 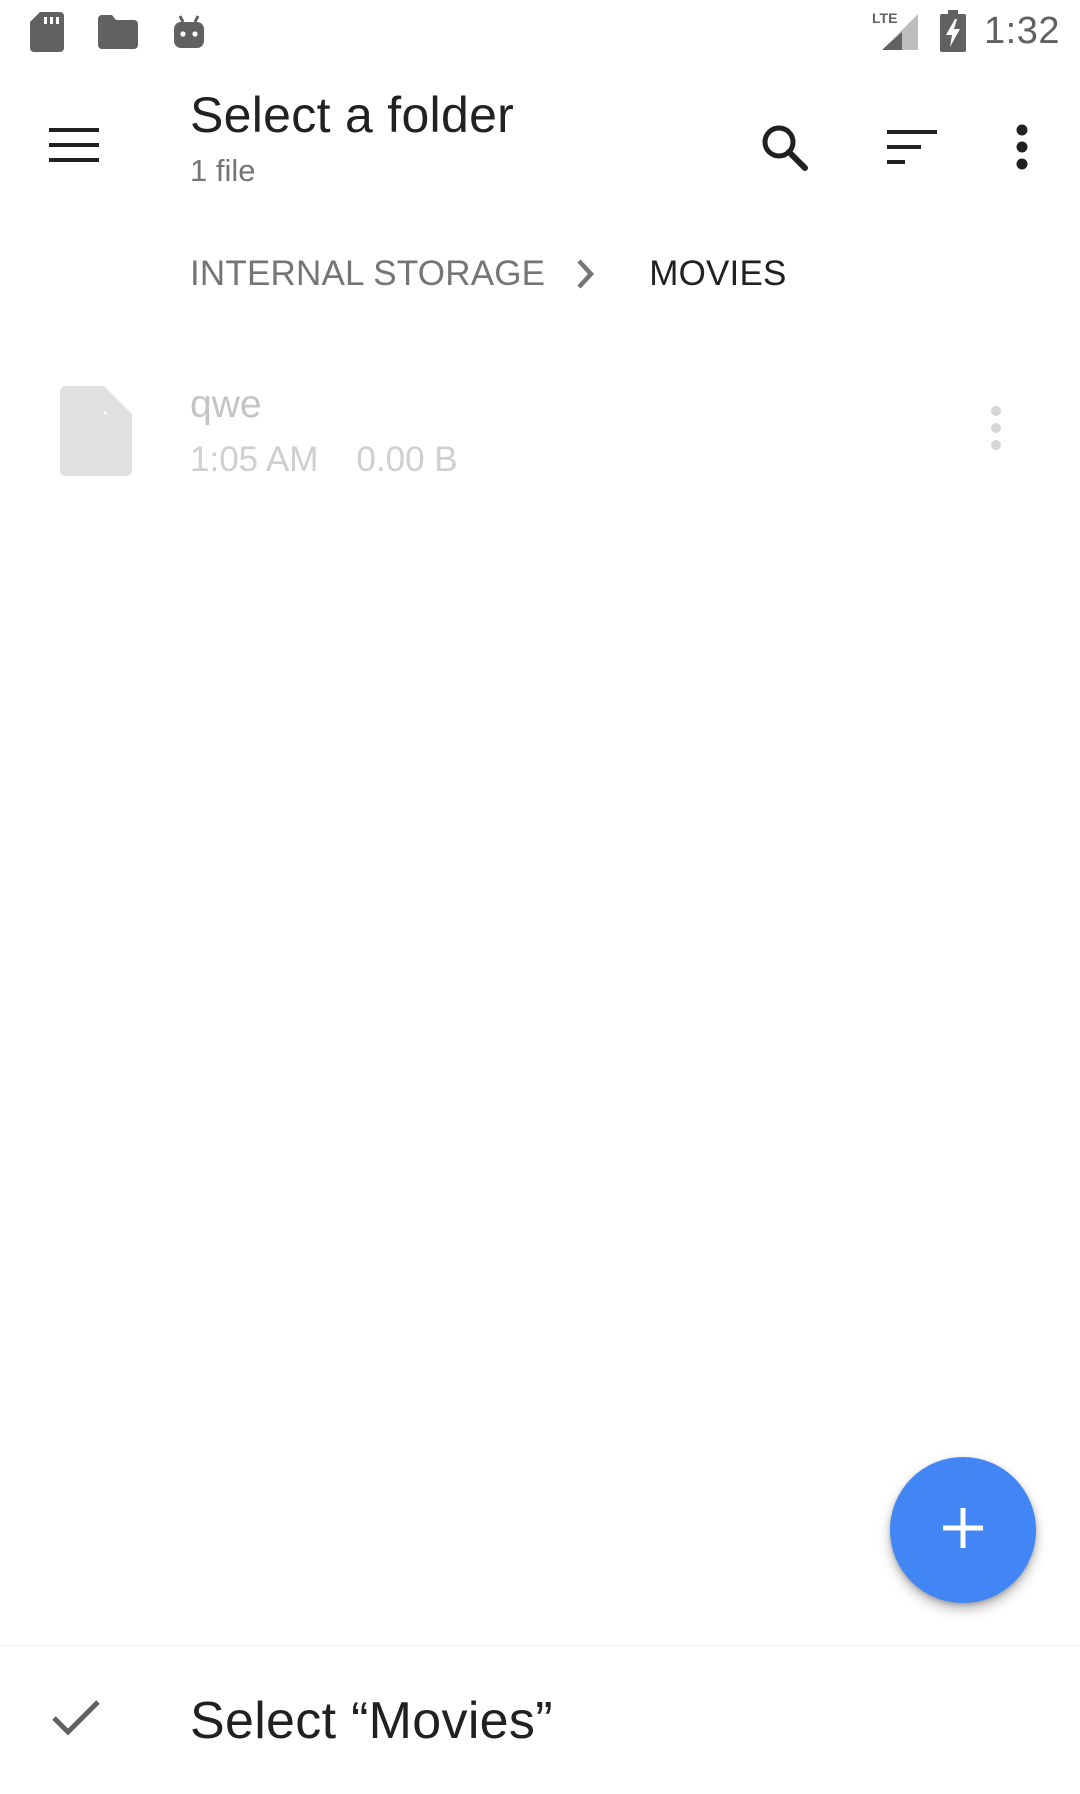 What do you see at coordinates (540, 138) in the screenshot?
I see `app-bar: Select a folder 1 file` at bounding box center [540, 138].